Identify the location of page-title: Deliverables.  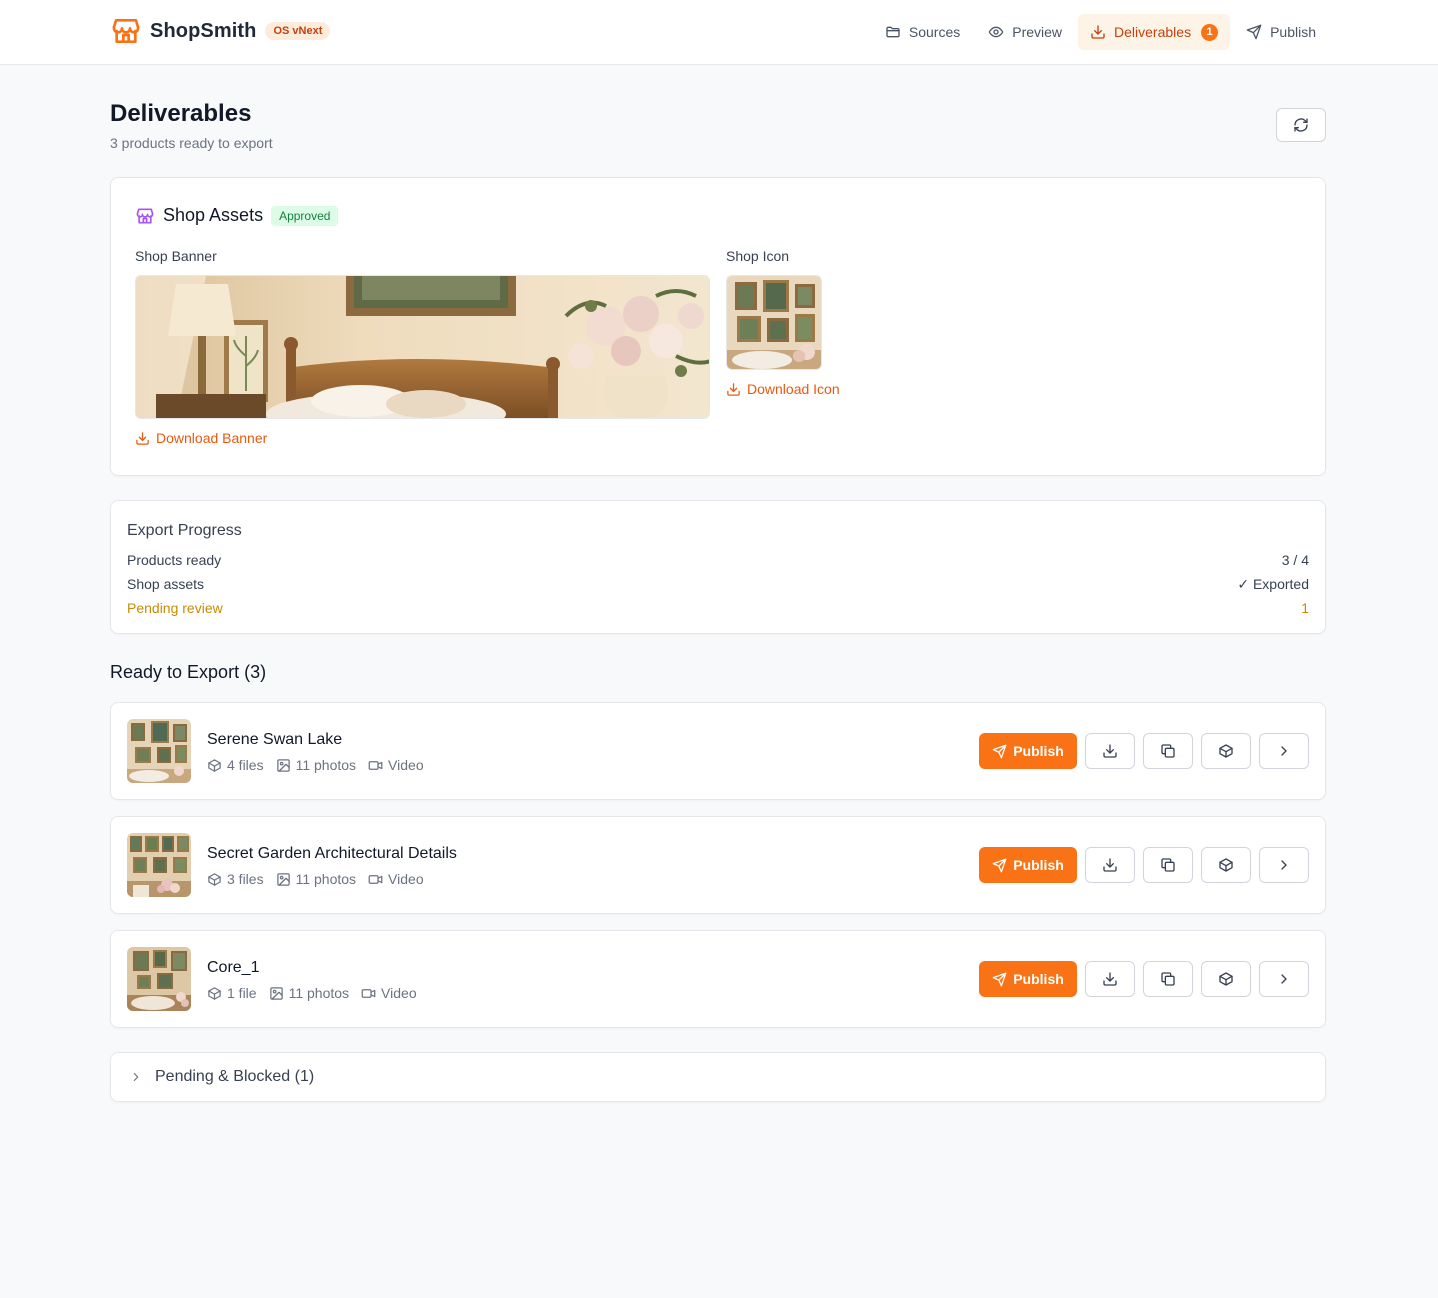
(181, 113).